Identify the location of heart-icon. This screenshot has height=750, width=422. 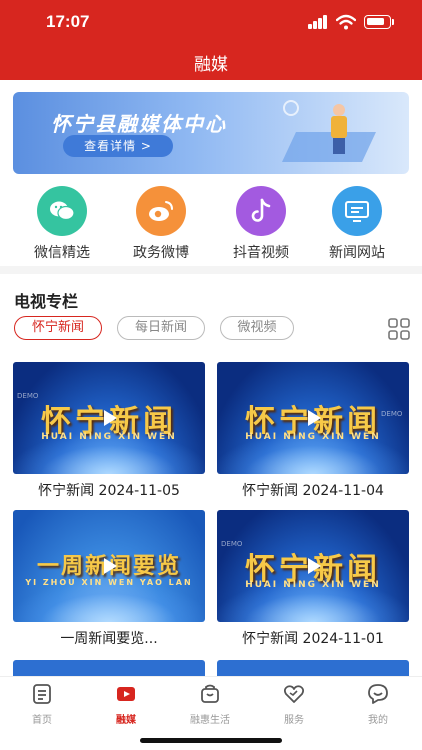
(294, 694).